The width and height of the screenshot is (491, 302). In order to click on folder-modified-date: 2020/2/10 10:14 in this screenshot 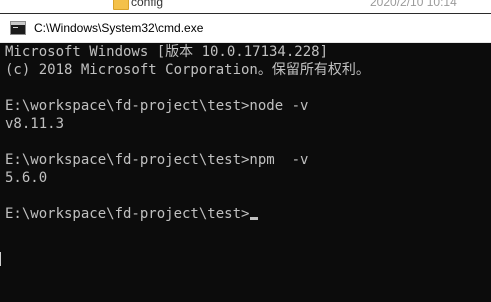, I will do `click(413, 4)`.